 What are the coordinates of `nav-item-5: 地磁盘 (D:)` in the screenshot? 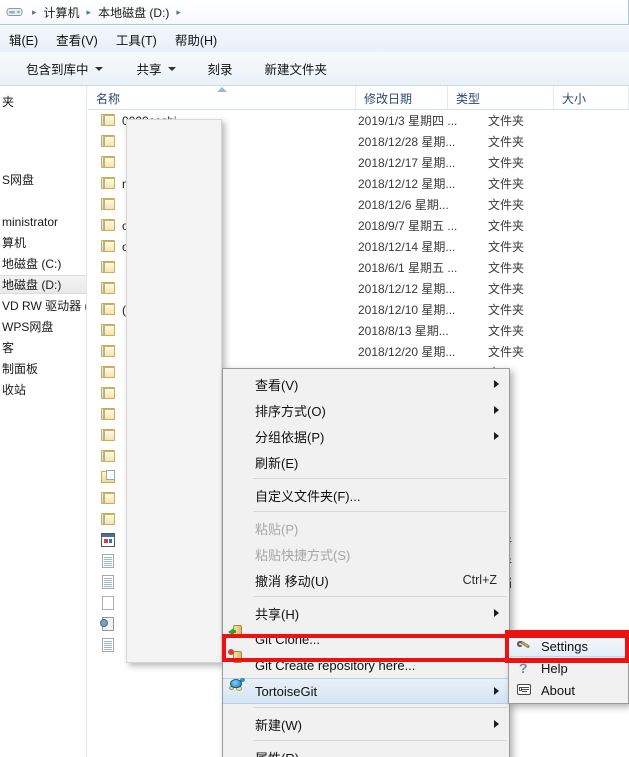 It's located at (43, 284).